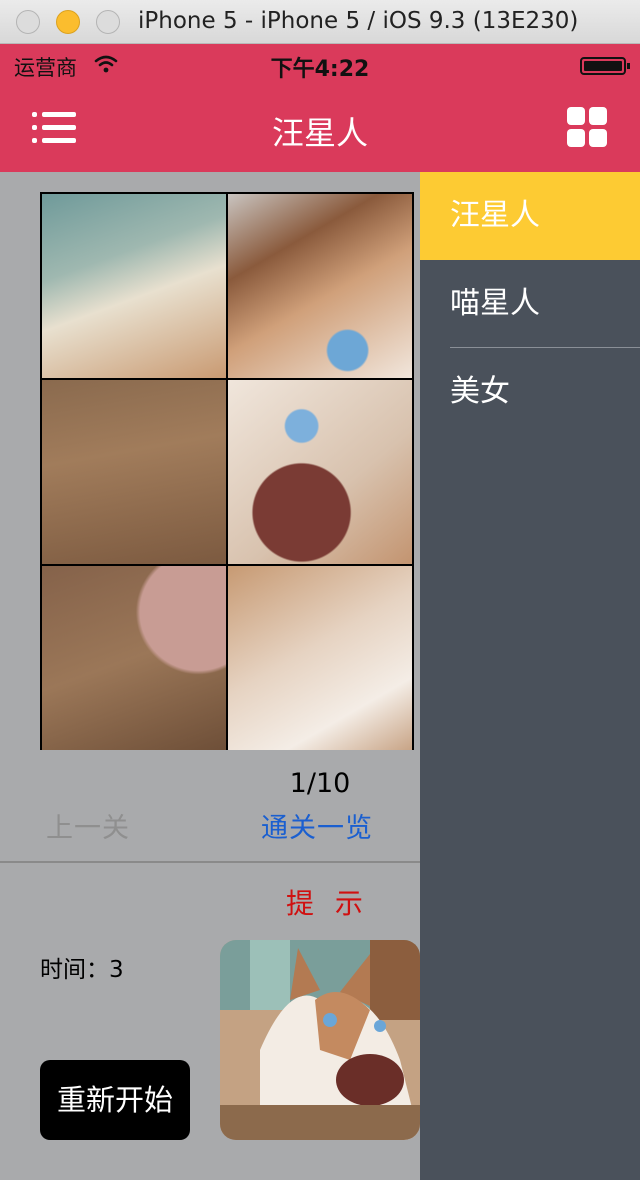 This screenshot has height=1180, width=640. I want to click on navigation-bar: 汪星人, so click(320, 128).